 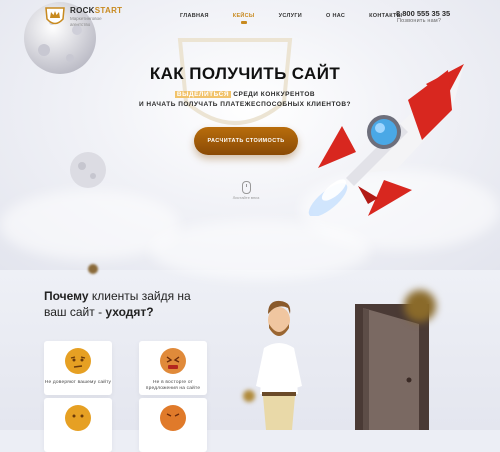 What do you see at coordinates (88, 170) in the screenshot?
I see `meteor-illustration` at bounding box center [88, 170].